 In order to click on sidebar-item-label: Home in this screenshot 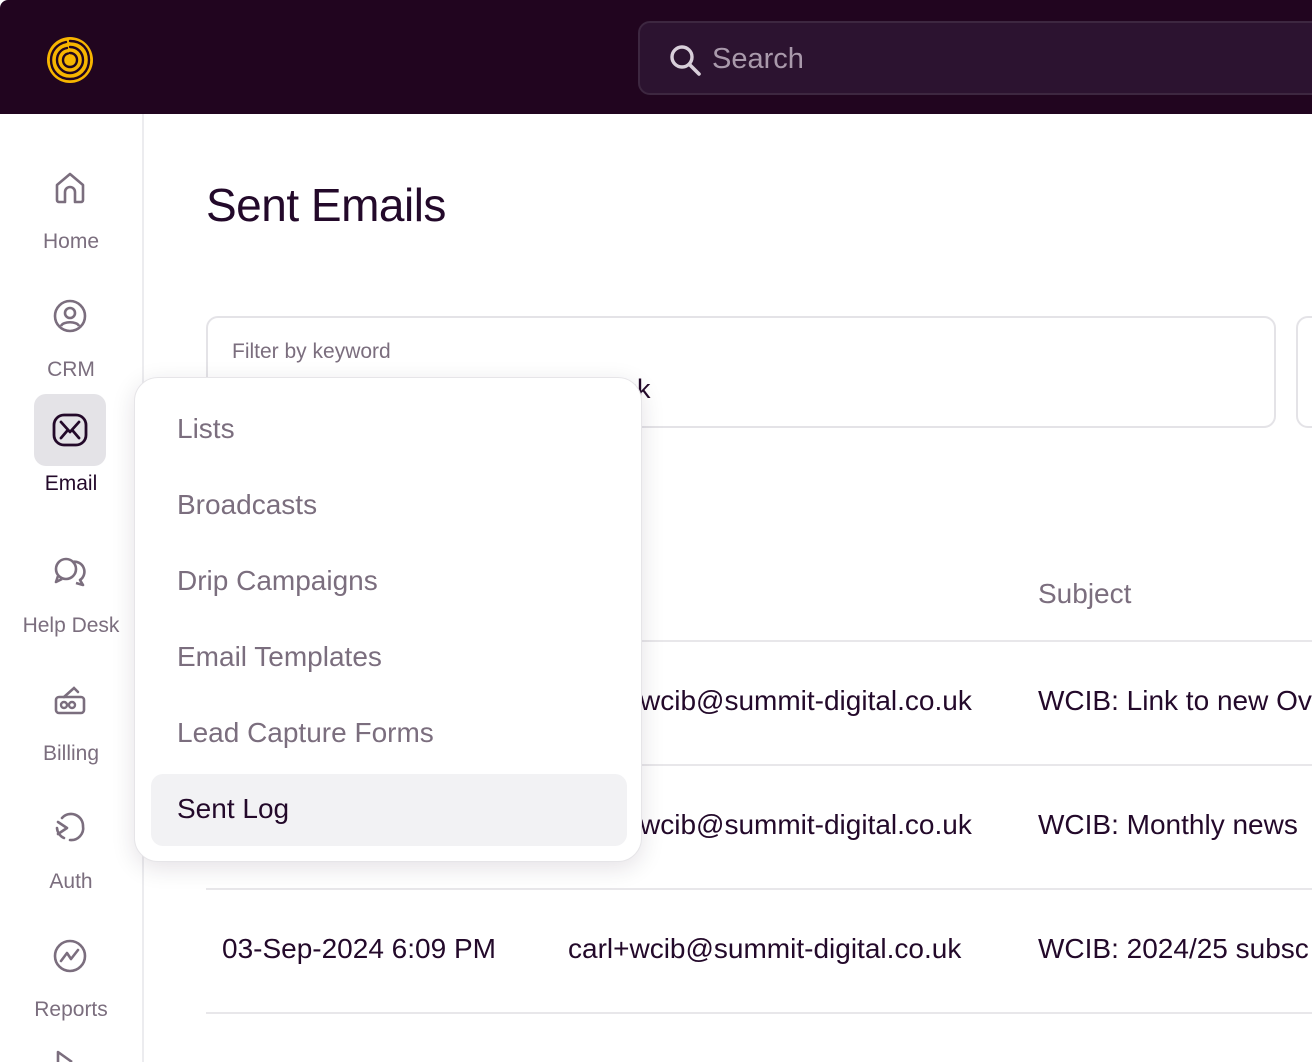, I will do `click(71, 241)`.